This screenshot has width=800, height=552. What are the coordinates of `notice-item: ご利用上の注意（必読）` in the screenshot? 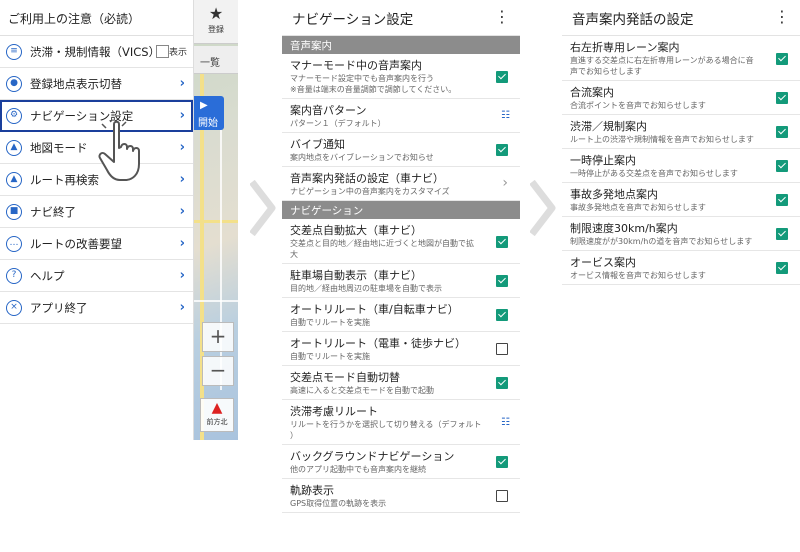 It's located at (96, 18).